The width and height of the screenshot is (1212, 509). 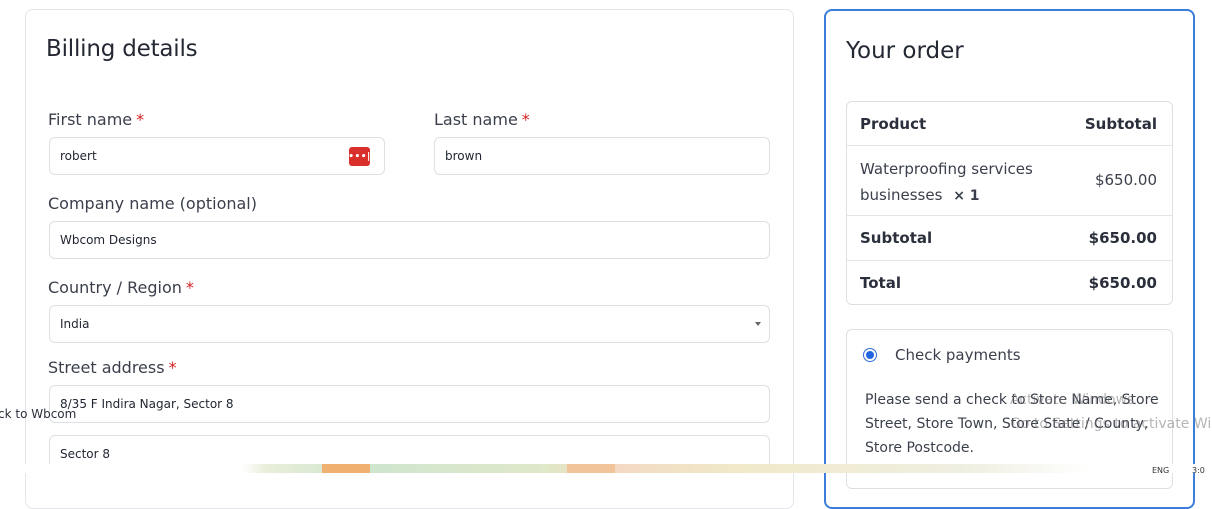 What do you see at coordinates (1120, 124) in the screenshot?
I see `column-header-subtotal: Subtotal` at bounding box center [1120, 124].